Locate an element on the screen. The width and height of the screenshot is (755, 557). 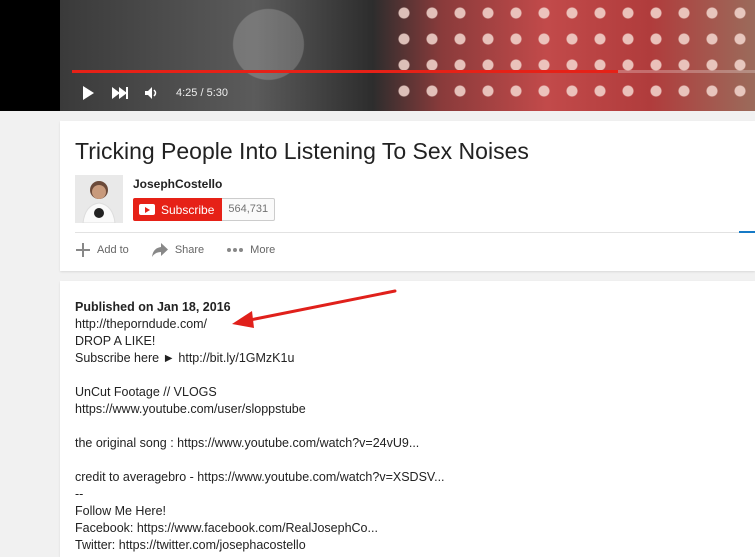
player-controls: 4:25 / 5:30 is located at coordinates (150, 93).